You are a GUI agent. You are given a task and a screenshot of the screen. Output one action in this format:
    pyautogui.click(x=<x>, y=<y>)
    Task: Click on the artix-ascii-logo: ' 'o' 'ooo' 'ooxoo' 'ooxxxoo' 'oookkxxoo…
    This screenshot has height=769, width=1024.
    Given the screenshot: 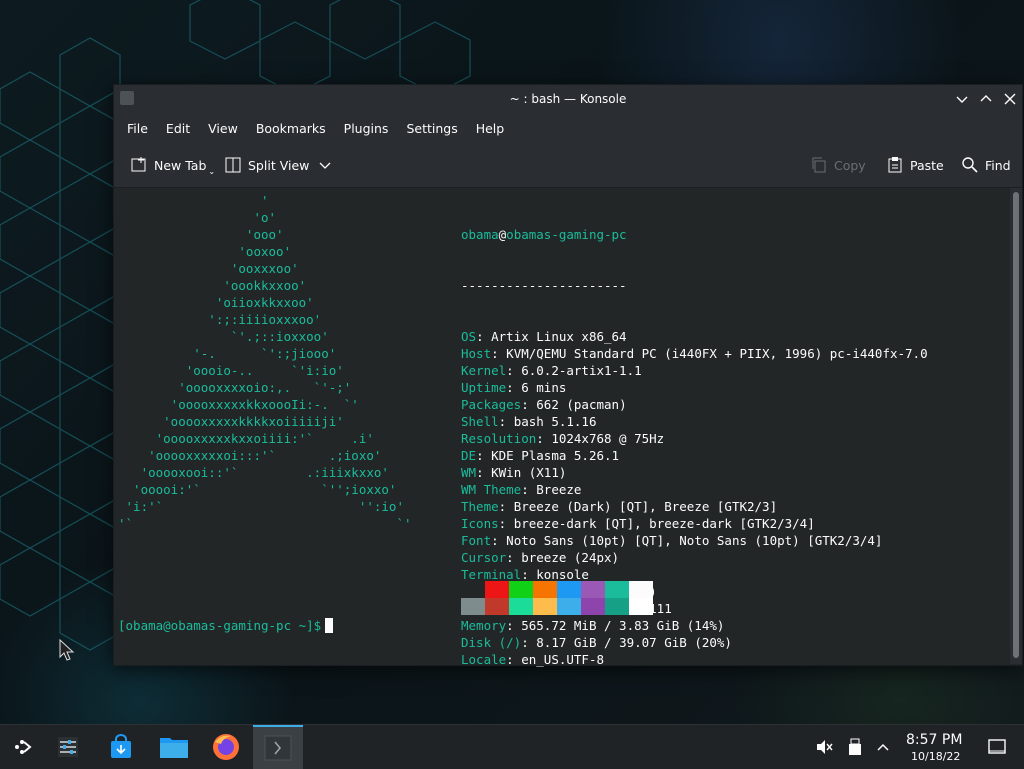 What is the action you would take?
    pyautogui.click(x=265, y=362)
    